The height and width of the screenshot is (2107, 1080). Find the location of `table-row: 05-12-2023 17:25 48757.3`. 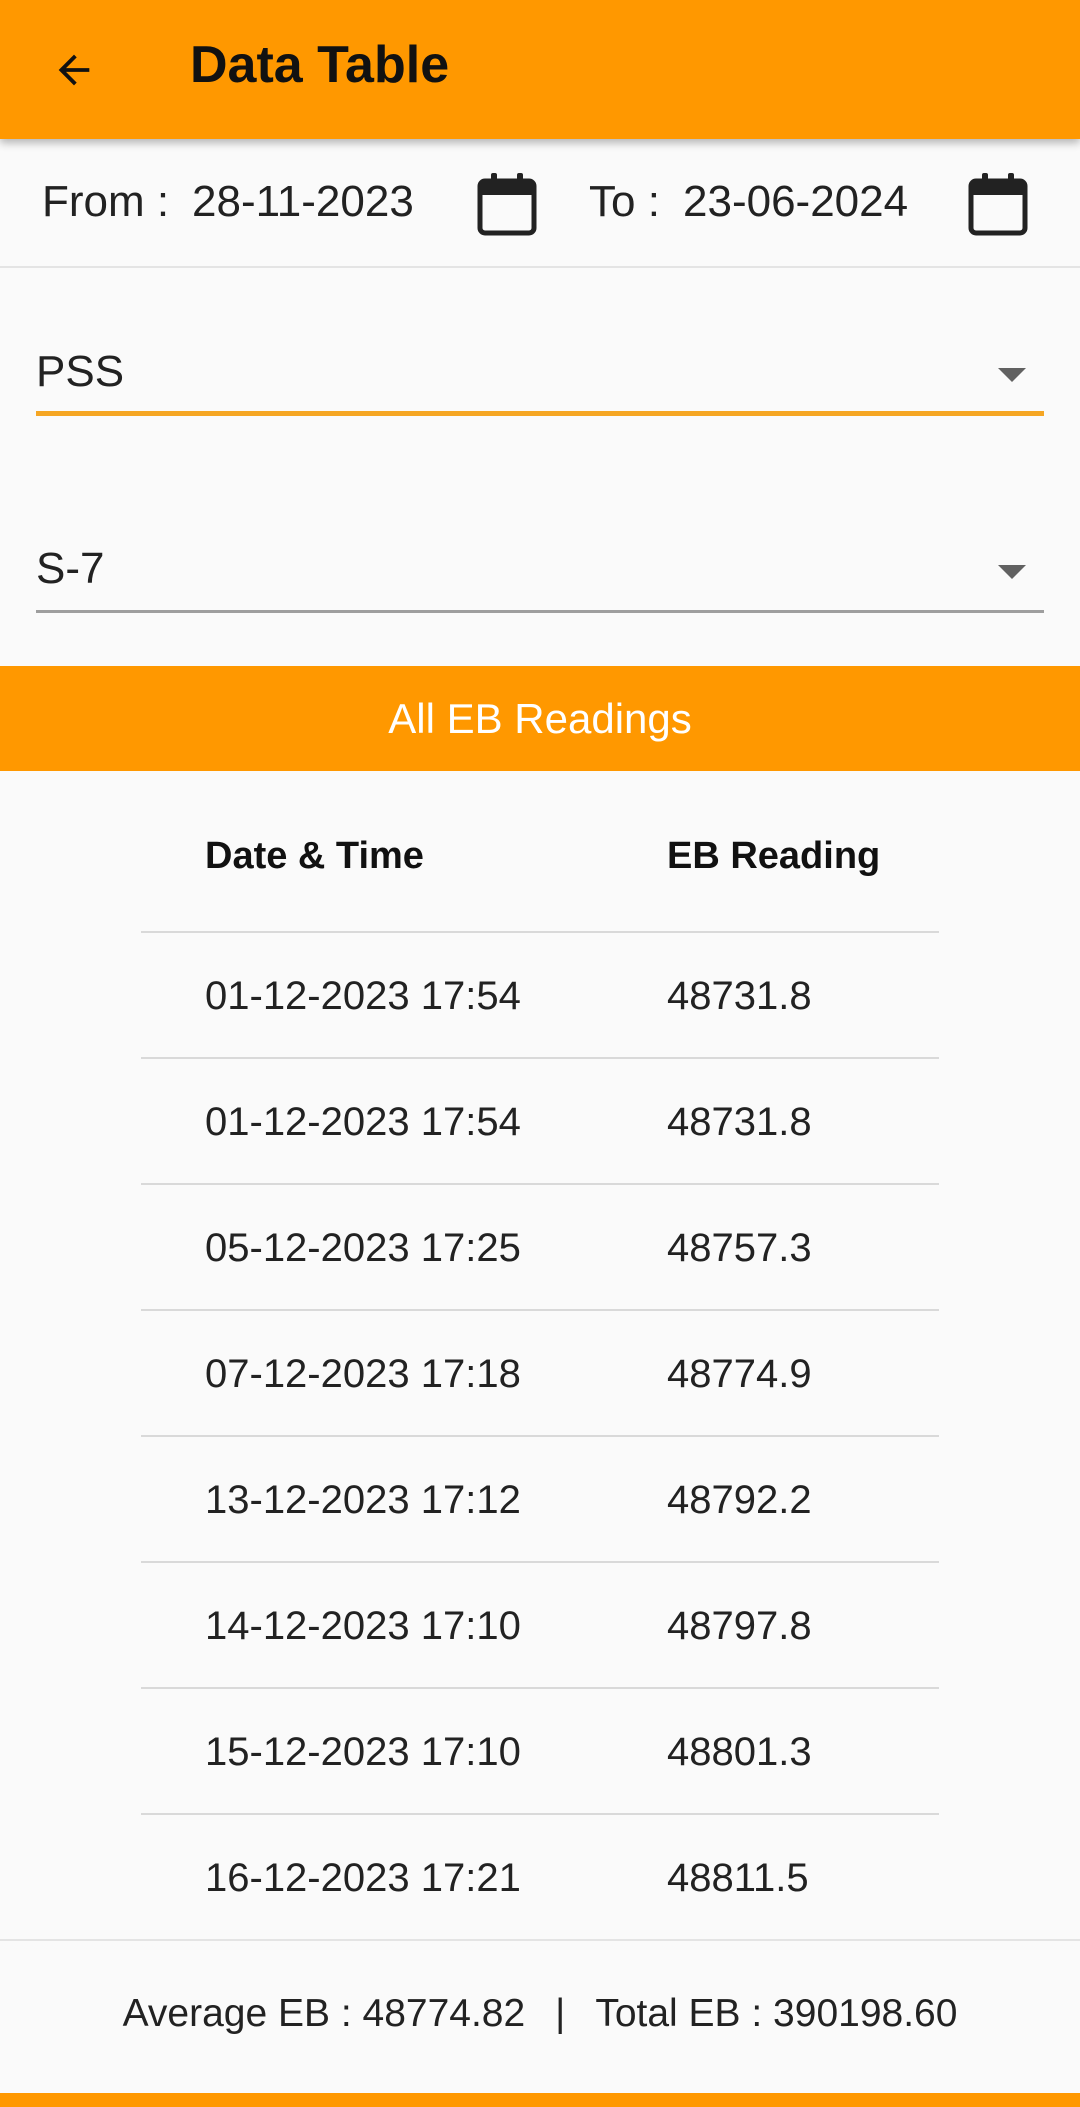

table-row: 05-12-2023 17:25 48757.3 is located at coordinates (540, 1248).